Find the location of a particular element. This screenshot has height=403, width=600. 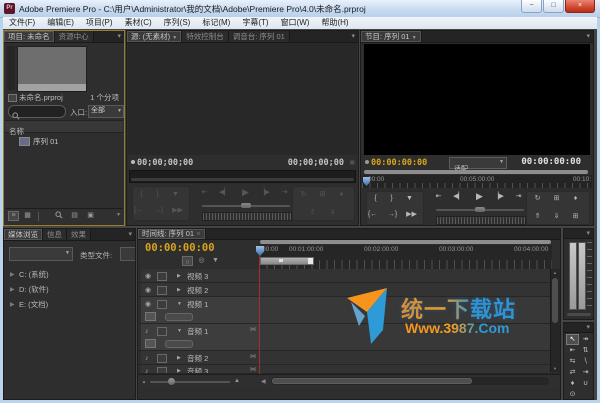

close-button: × is located at coordinates (580, 6).